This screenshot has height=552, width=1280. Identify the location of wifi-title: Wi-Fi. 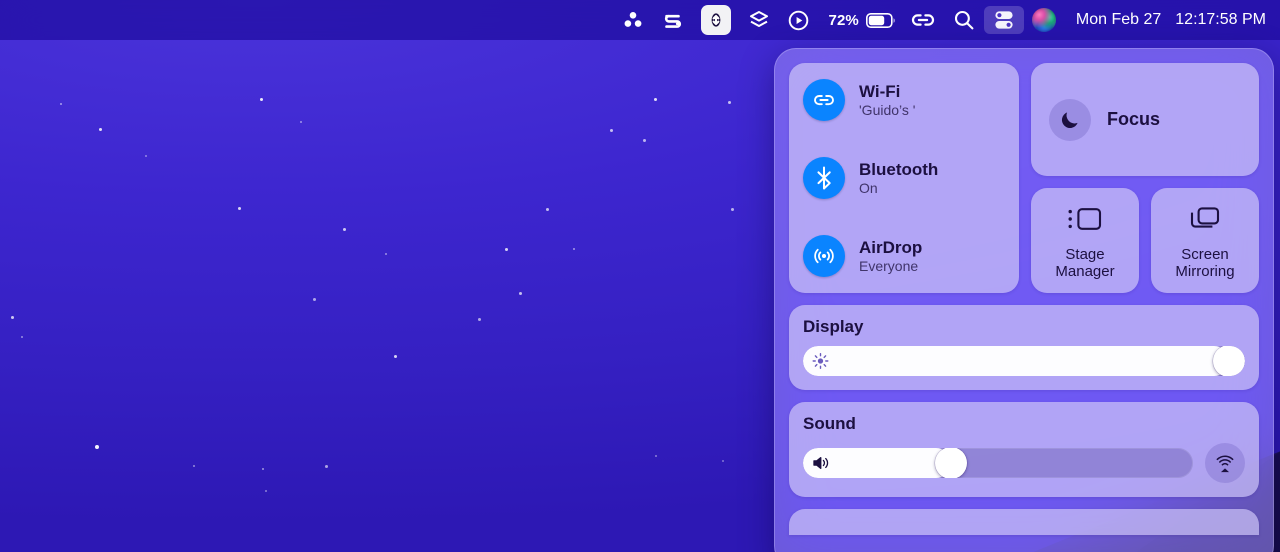
(880, 91).